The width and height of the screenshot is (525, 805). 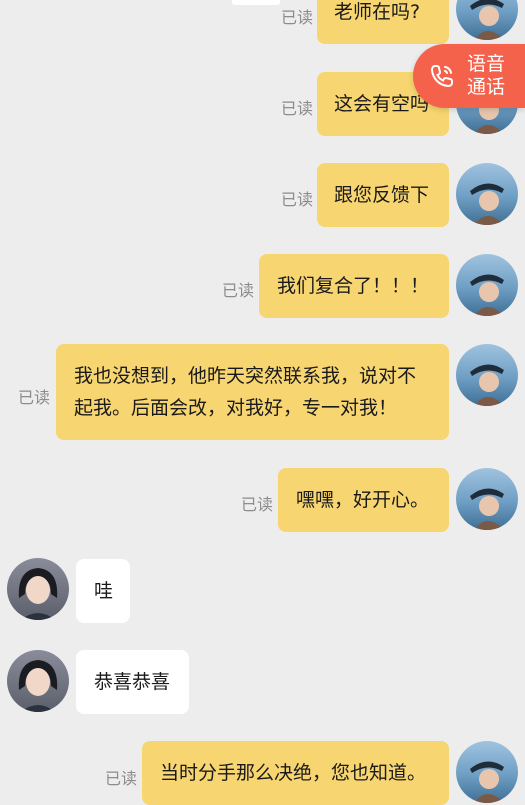 I want to click on message-text: 当时分手那么决绝，您也知道。, so click(x=293, y=773).